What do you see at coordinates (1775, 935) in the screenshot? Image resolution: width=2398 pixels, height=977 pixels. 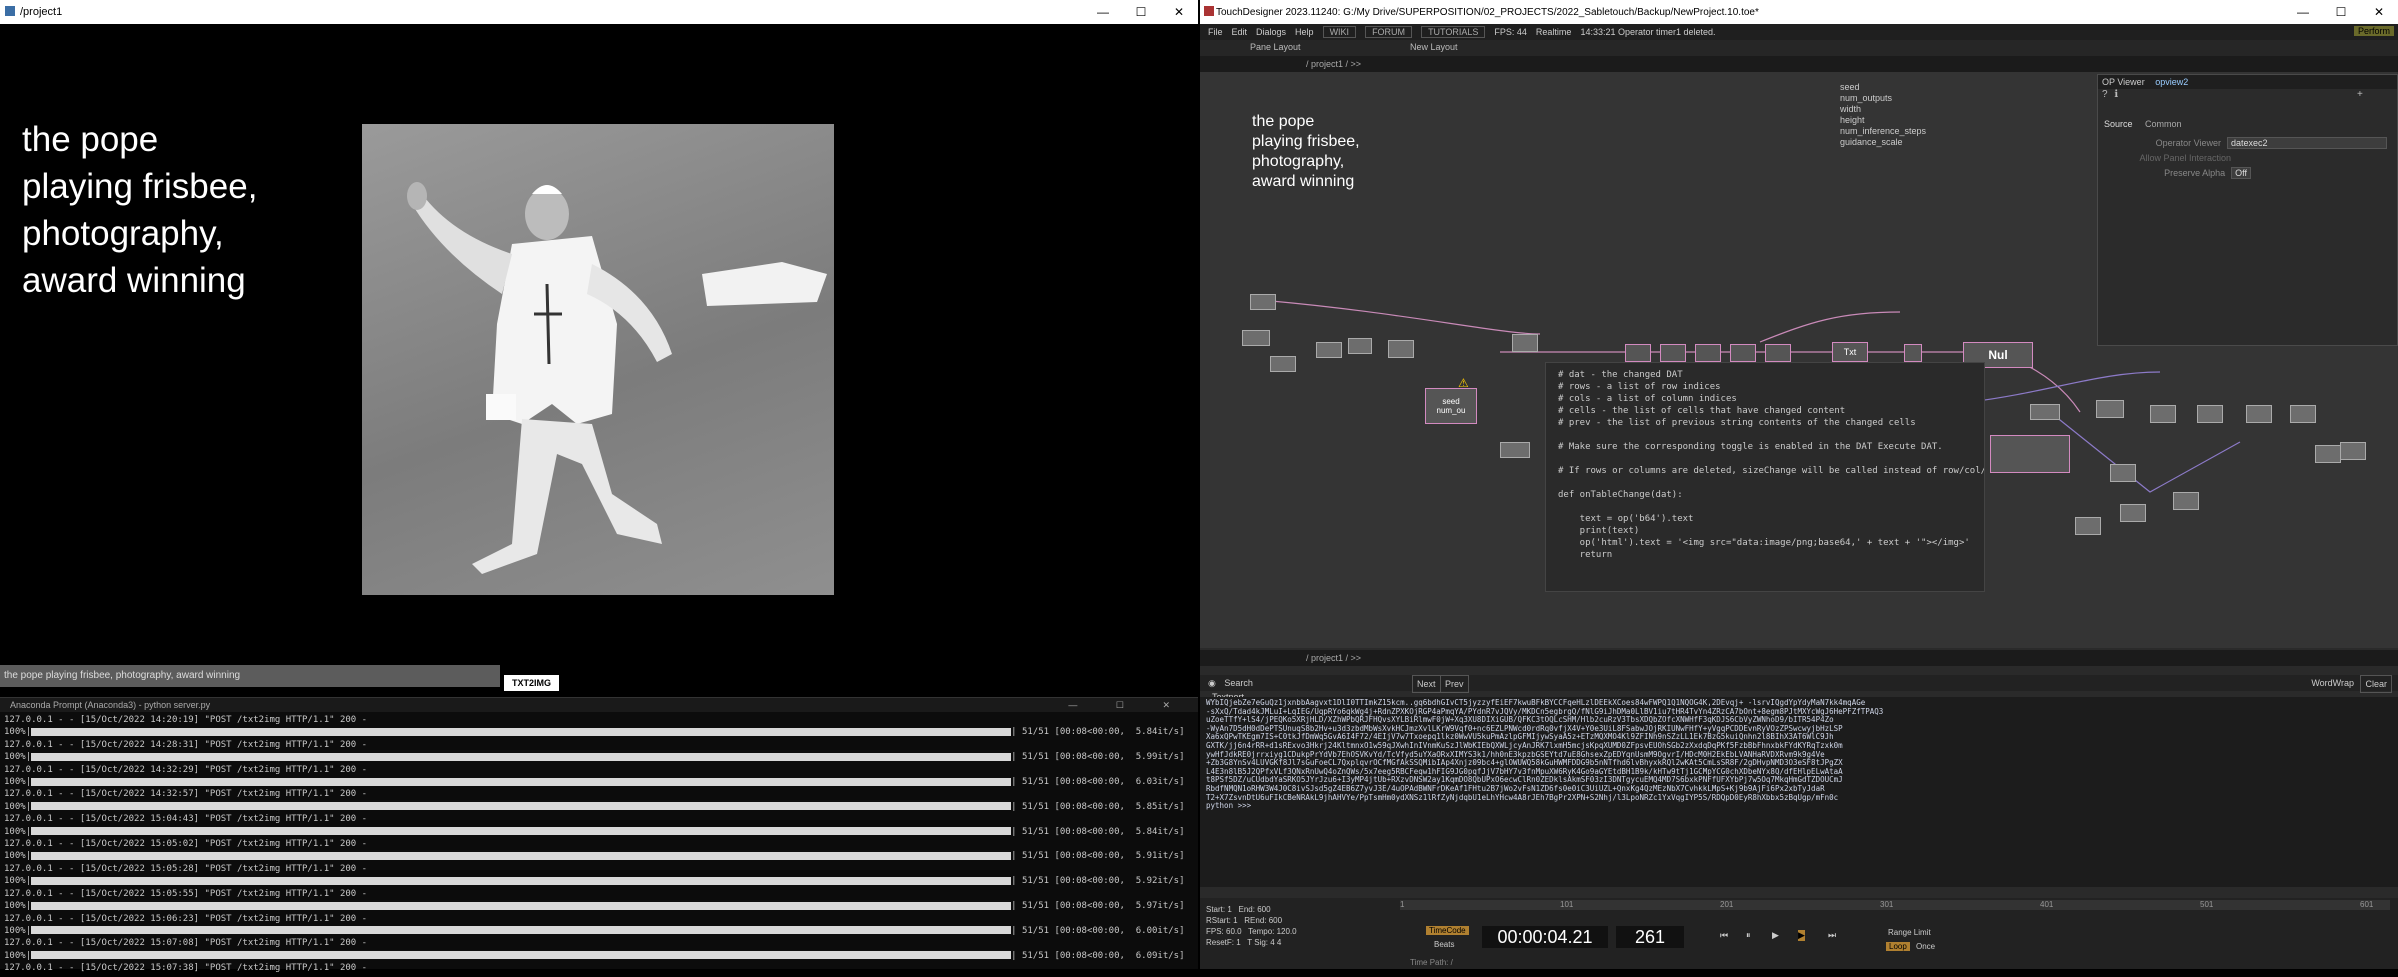 I see `play-icon: ▶` at bounding box center [1775, 935].